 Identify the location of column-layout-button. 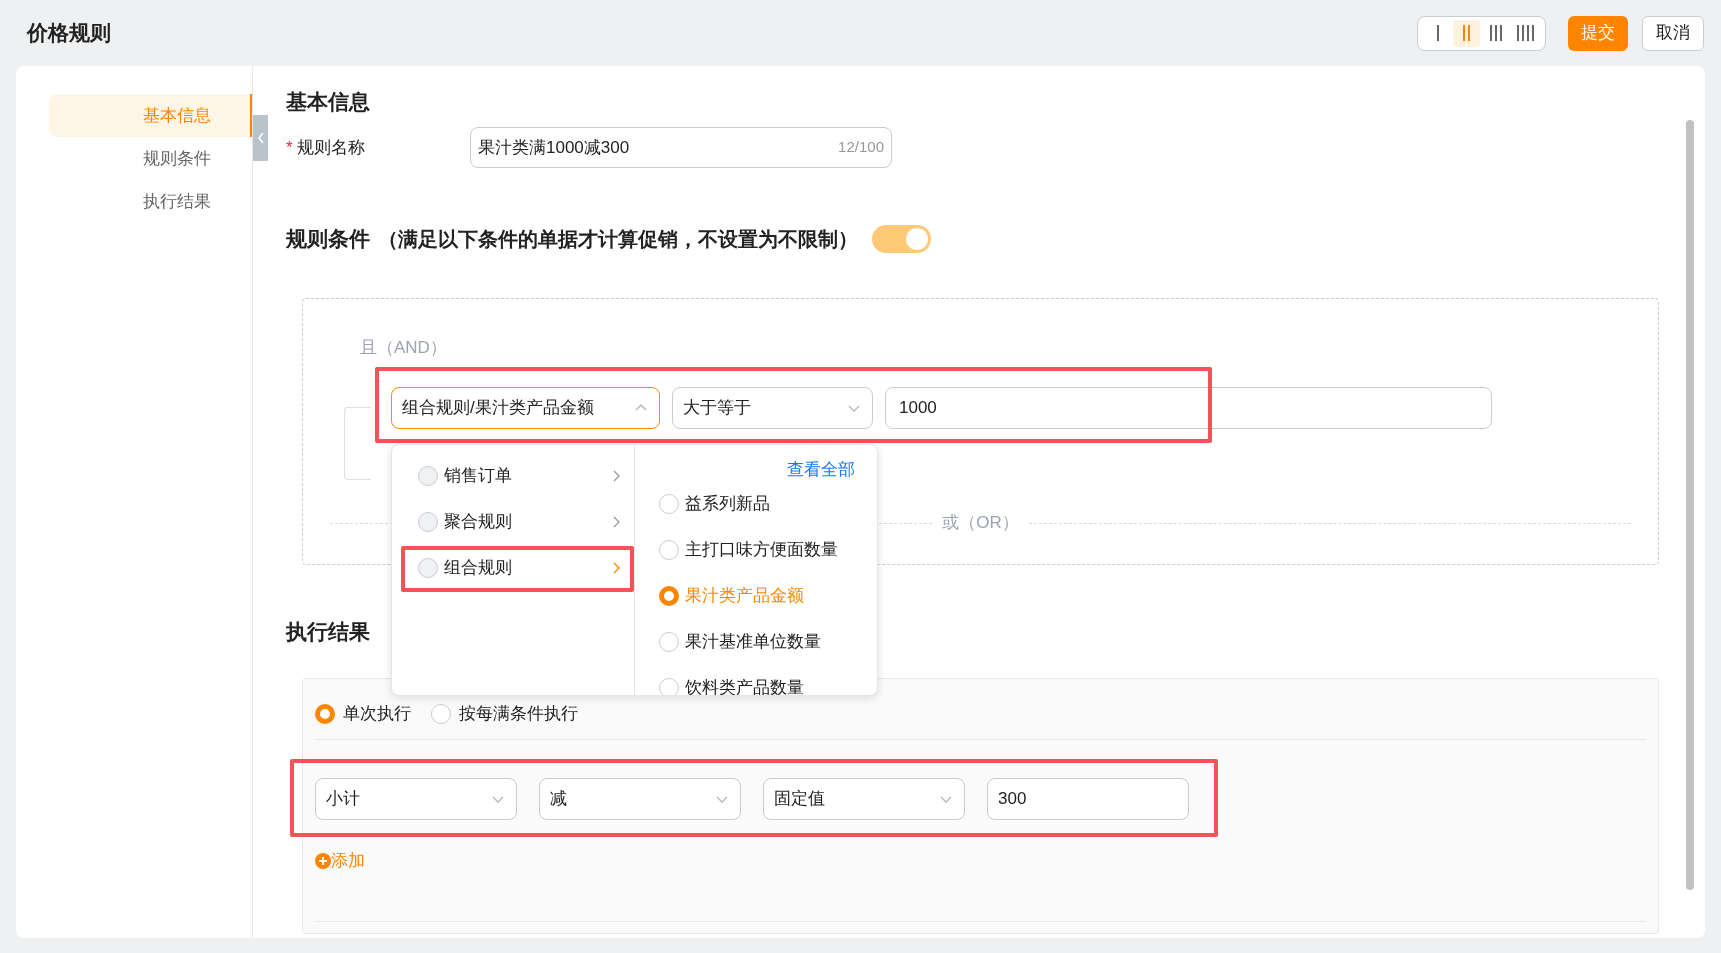
(1467, 33).